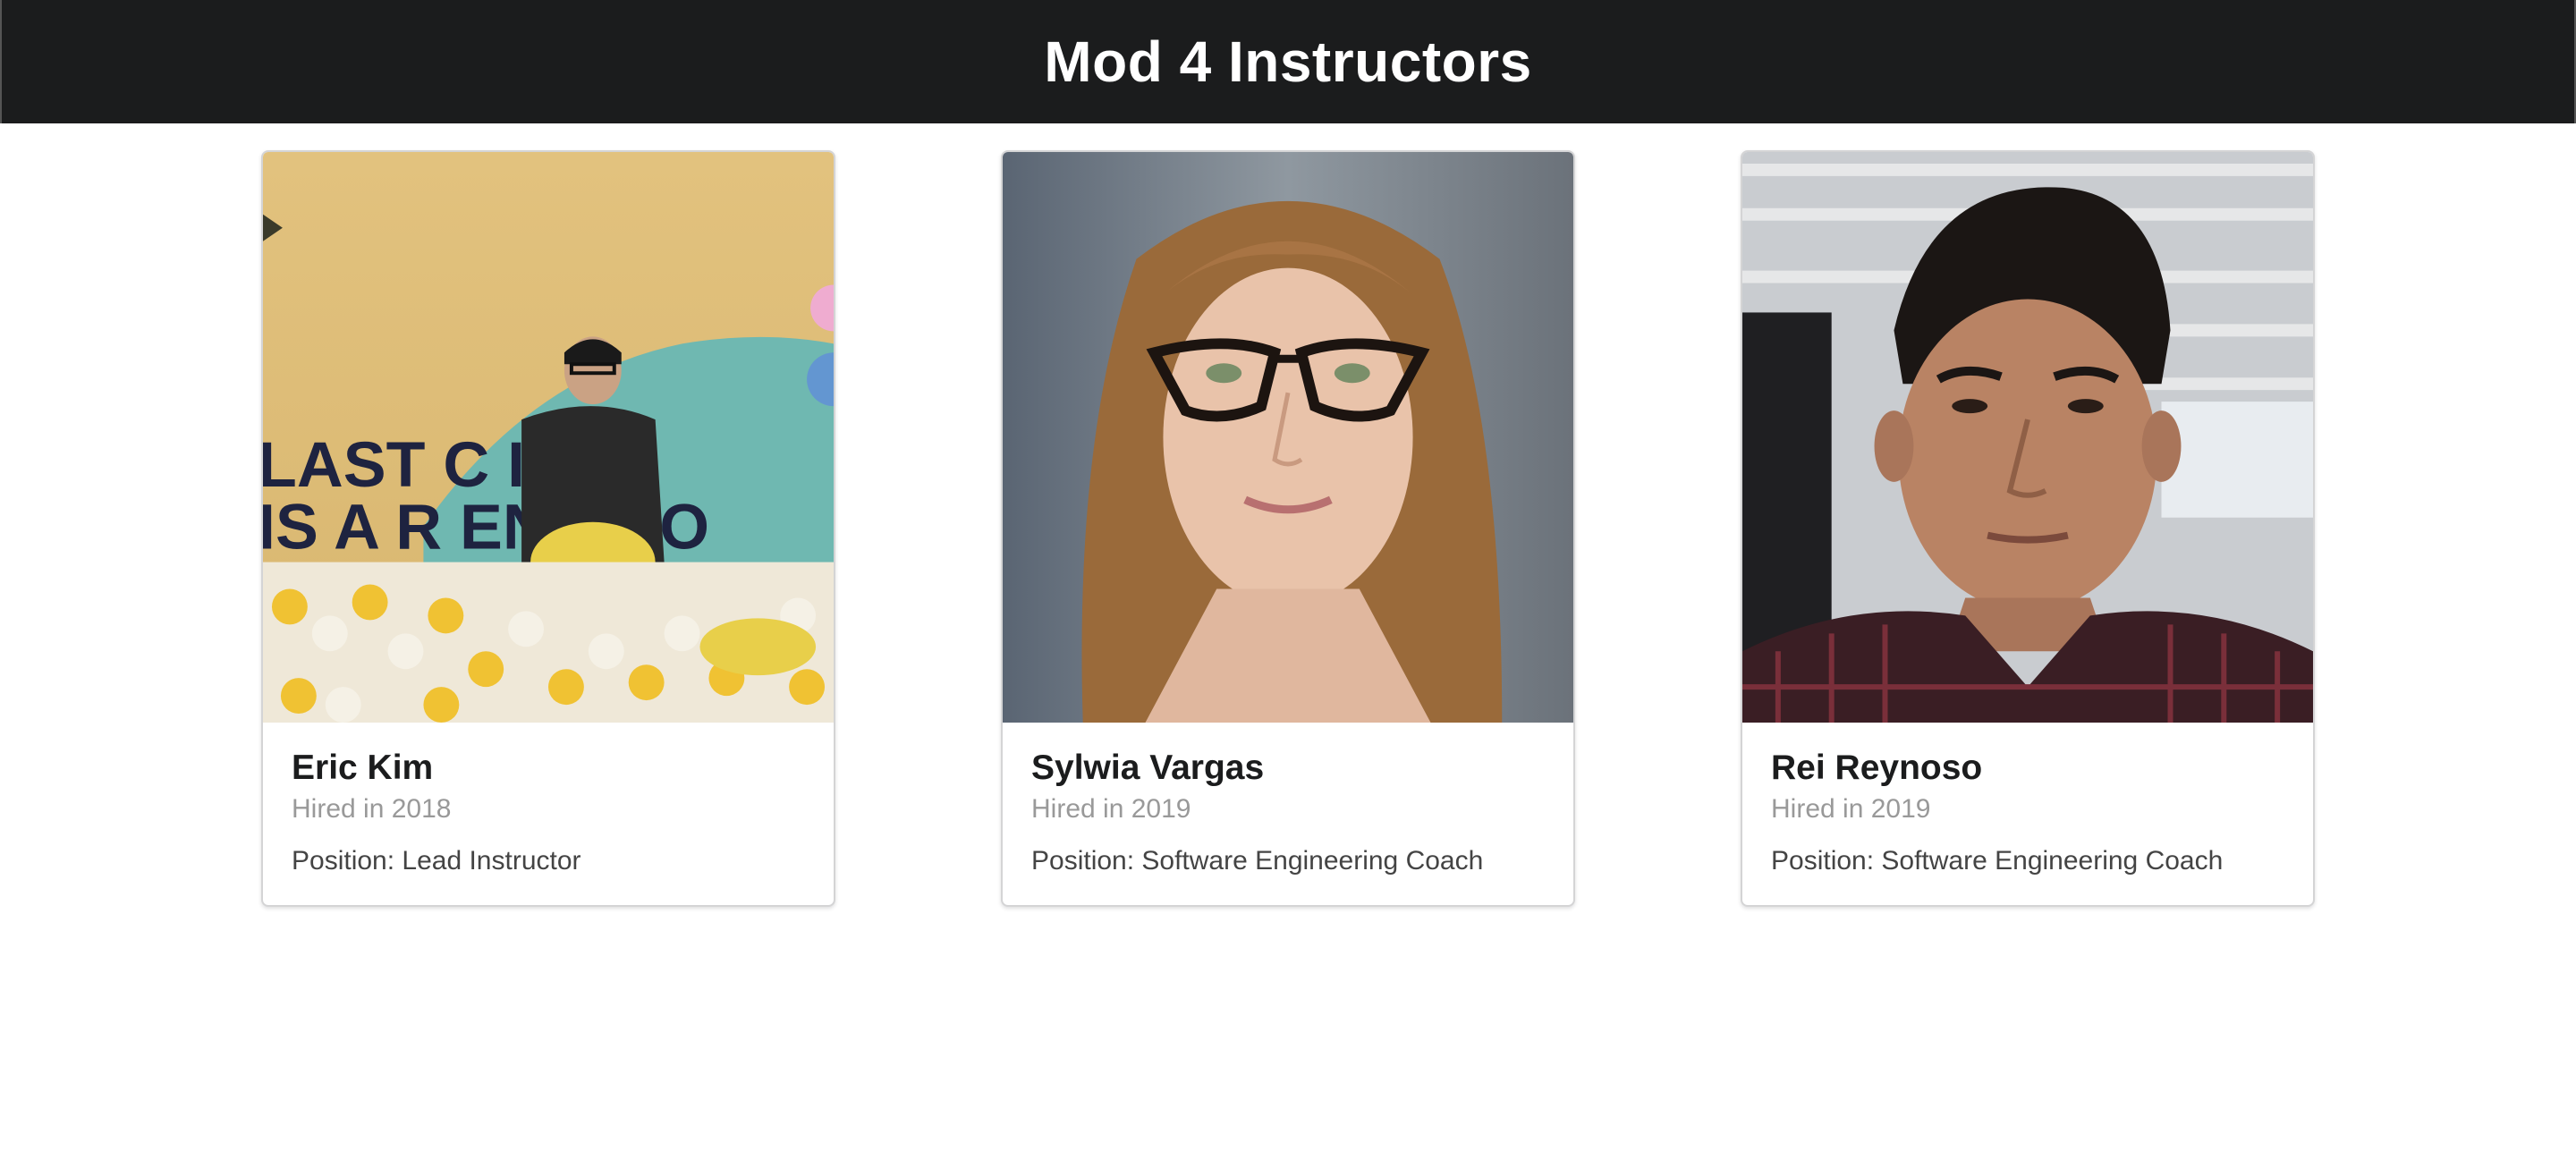 The width and height of the screenshot is (2576, 1159). Describe the element at coordinates (2027, 437) in the screenshot. I see `instructor-photo-rei-reynoso` at that location.